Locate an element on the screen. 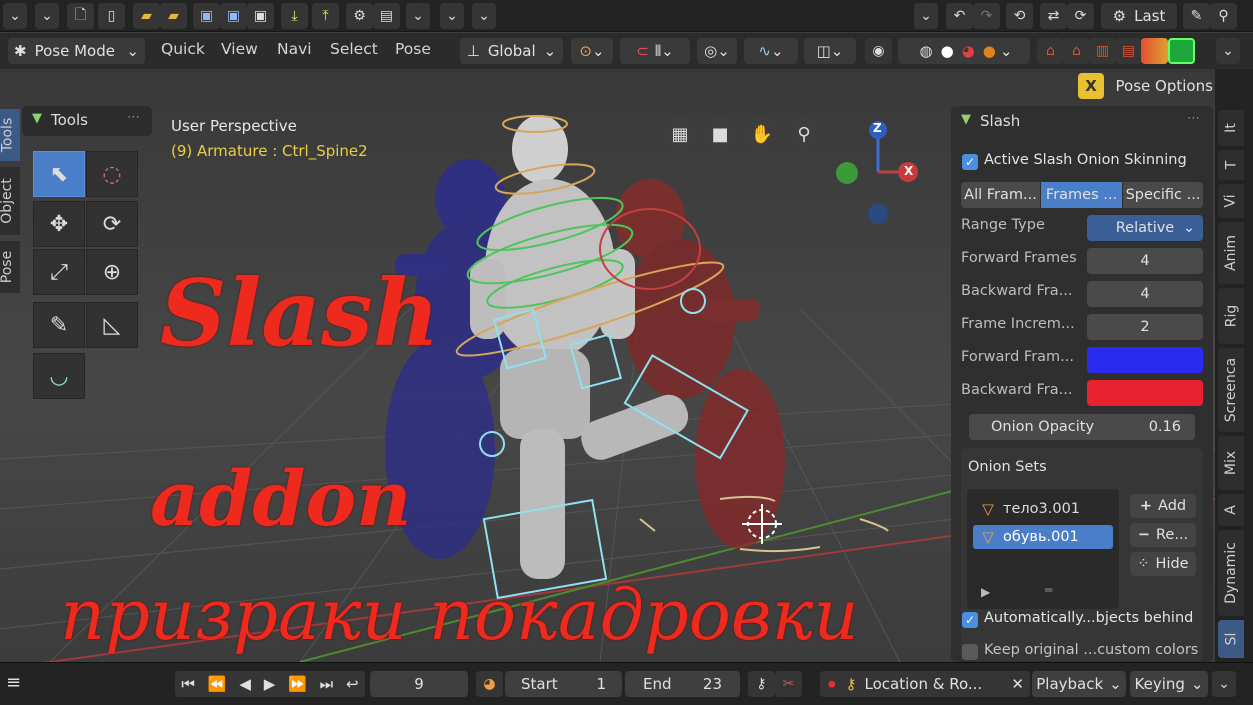 The image size is (1253, 705). sidebar-tab-t: T is located at coordinates (1231, 165).